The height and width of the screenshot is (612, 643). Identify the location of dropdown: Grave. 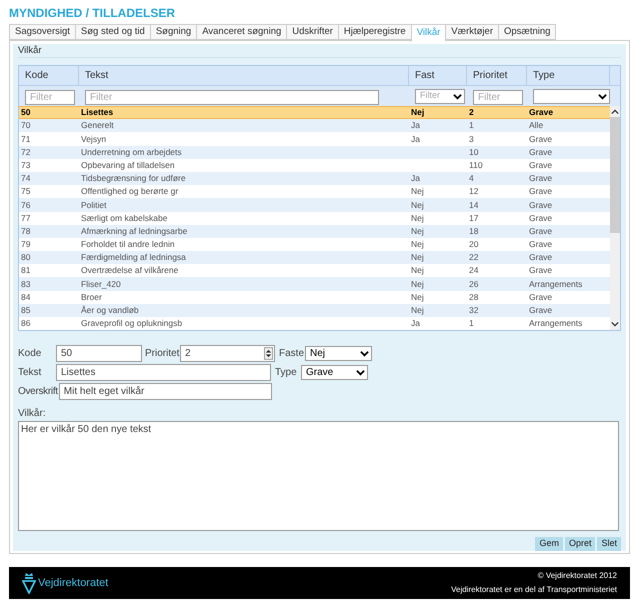
(334, 372).